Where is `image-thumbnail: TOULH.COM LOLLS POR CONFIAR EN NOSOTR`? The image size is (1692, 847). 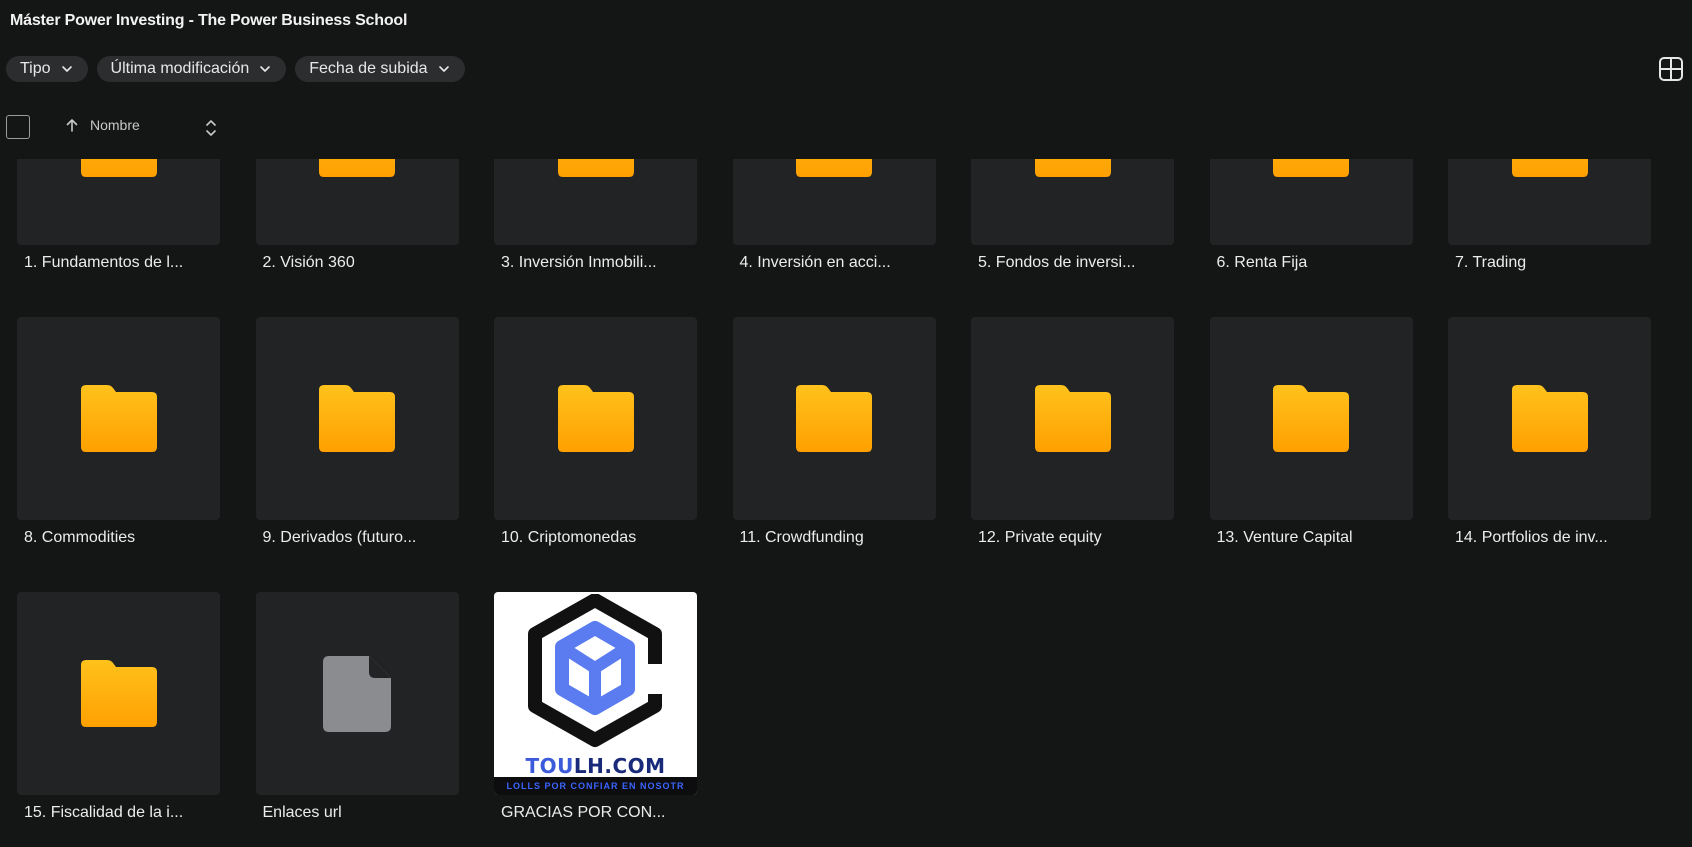 image-thumbnail: TOULH.COM LOLLS POR CONFIAR EN NOSOTR is located at coordinates (595, 693).